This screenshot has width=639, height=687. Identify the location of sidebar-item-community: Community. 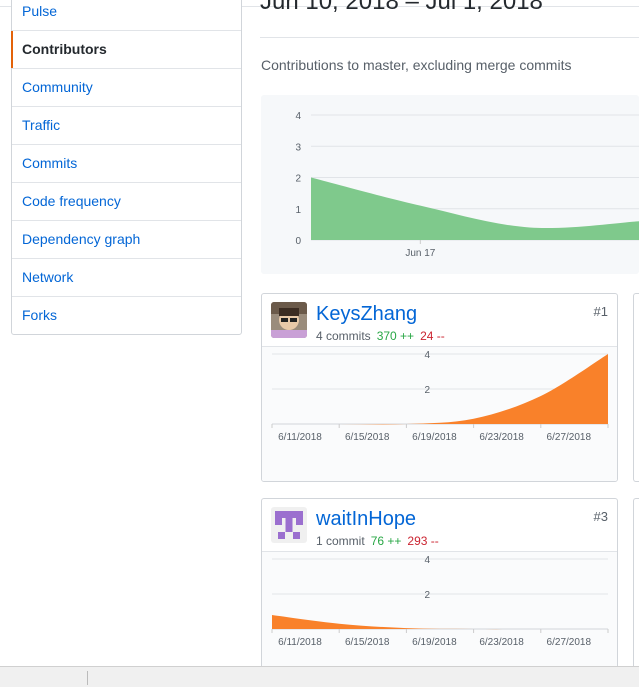
(126, 88).